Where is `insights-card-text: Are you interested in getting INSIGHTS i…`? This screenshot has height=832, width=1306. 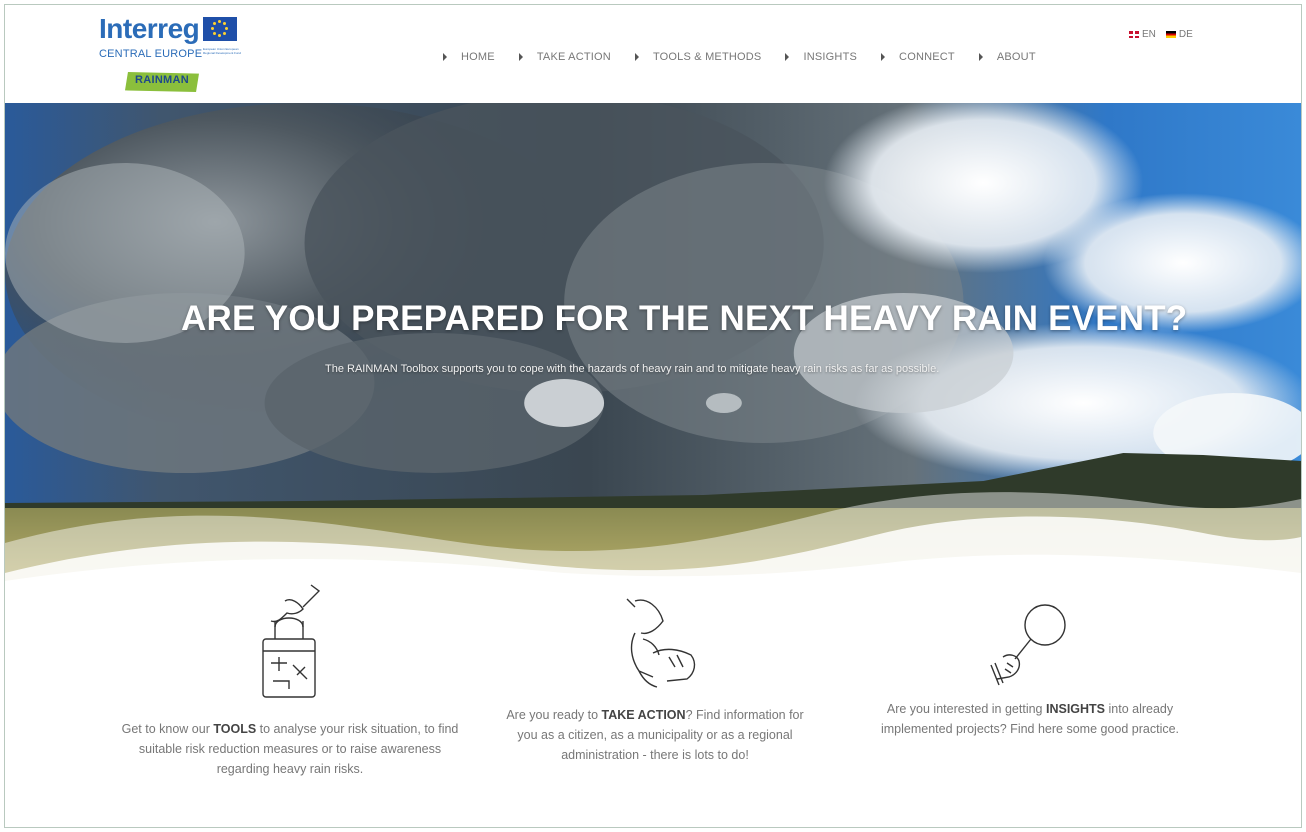 insights-card-text: Are you interested in getting INSIGHTS i… is located at coordinates (1030, 719).